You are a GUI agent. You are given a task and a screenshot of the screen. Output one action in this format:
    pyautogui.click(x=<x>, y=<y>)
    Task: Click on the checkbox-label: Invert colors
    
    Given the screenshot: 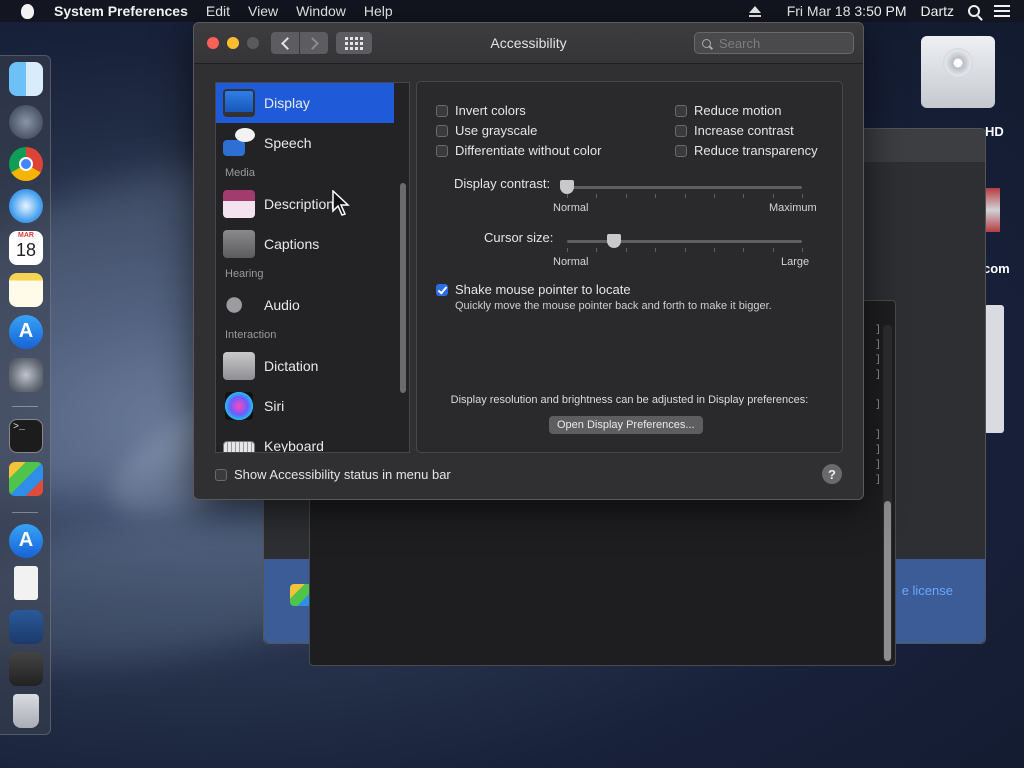 What is the action you would take?
    pyautogui.click(x=490, y=110)
    